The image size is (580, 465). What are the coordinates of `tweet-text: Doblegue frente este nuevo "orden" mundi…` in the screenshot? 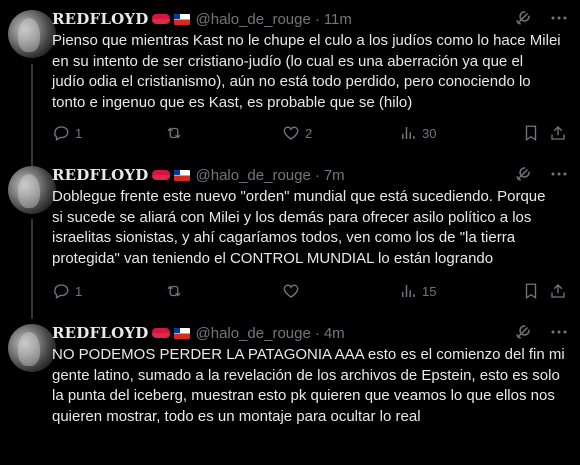 It's located at (299, 227).